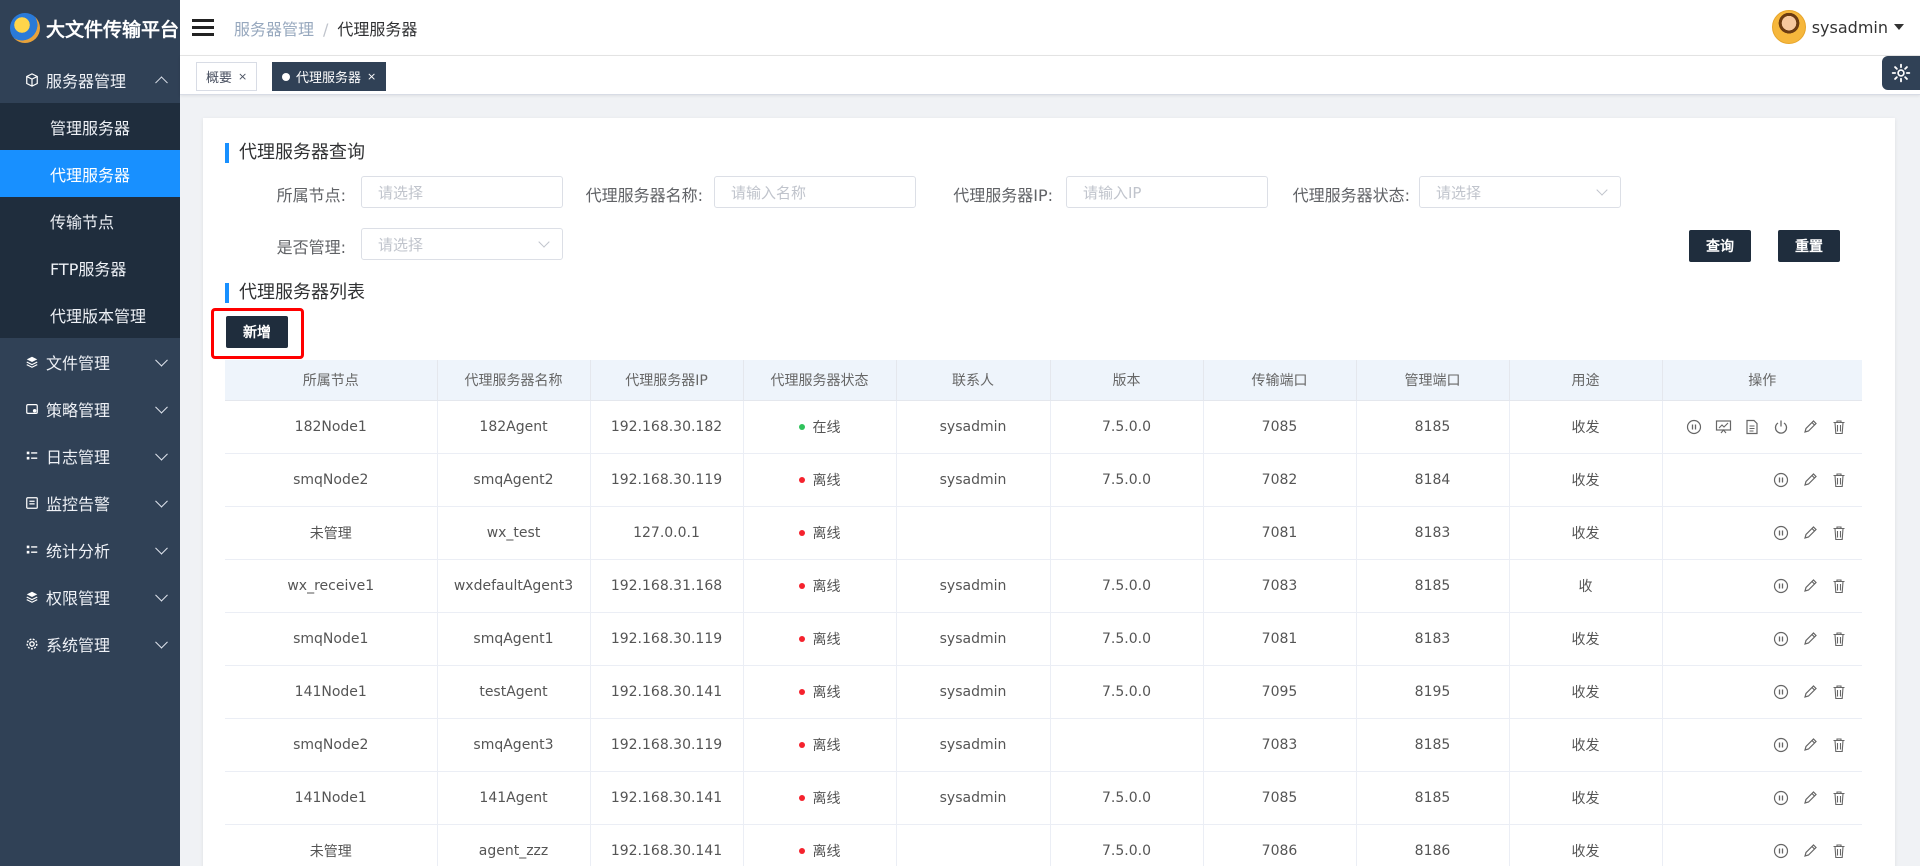 The width and height of the screenshot is (1920, 866). Describe the element at coordinates (1050, 28) in the screenshot. I see `top-bar: 服务器管理 / 代理服务器 sysadmin` at that location.